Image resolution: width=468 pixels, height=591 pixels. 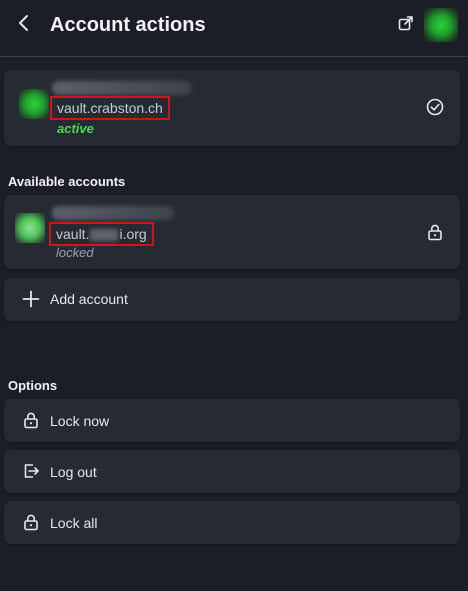 I want to click on back-button, so click(x=24, y=25).